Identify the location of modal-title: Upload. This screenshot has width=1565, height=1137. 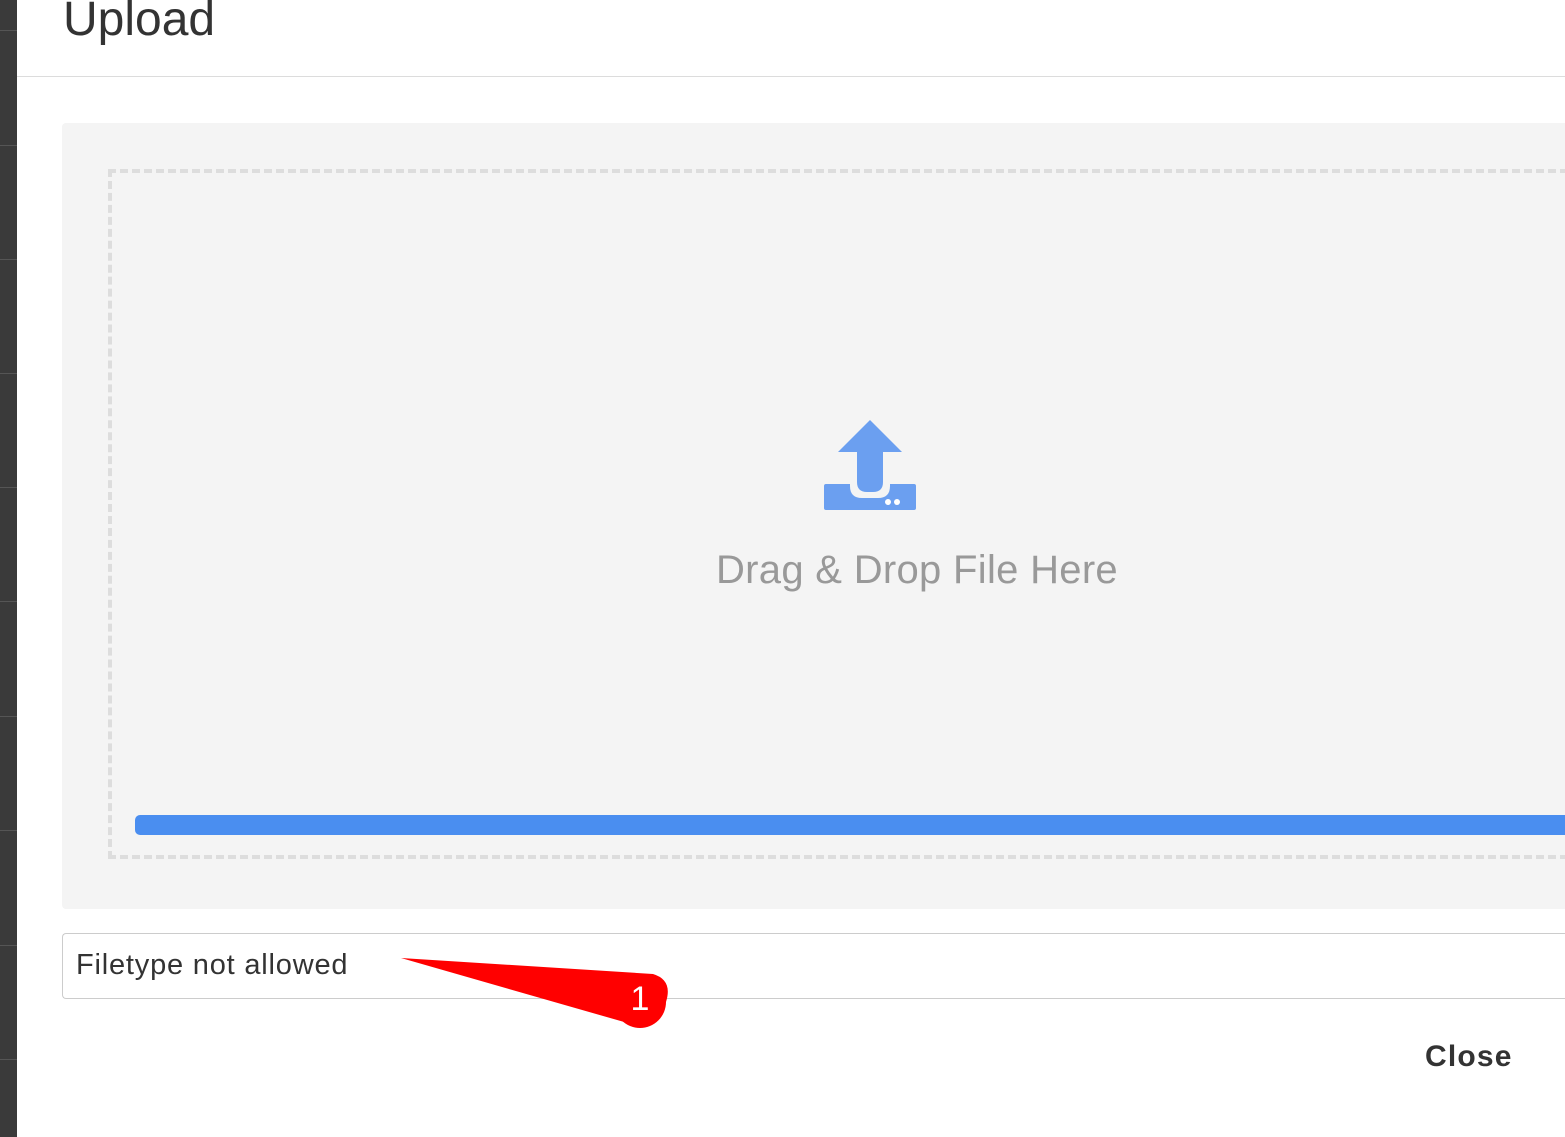
(139, 23).